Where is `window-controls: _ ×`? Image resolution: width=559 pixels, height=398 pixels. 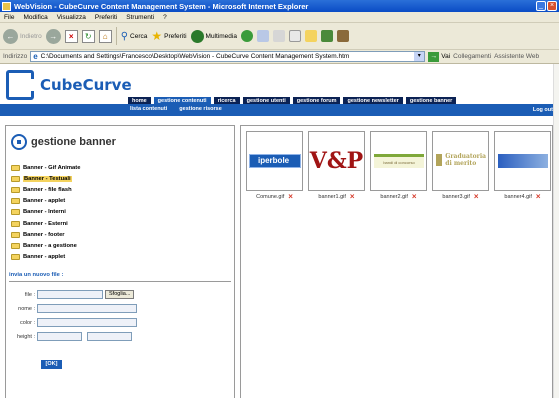 window-controls: _ × is located at coordinates (546, 6).